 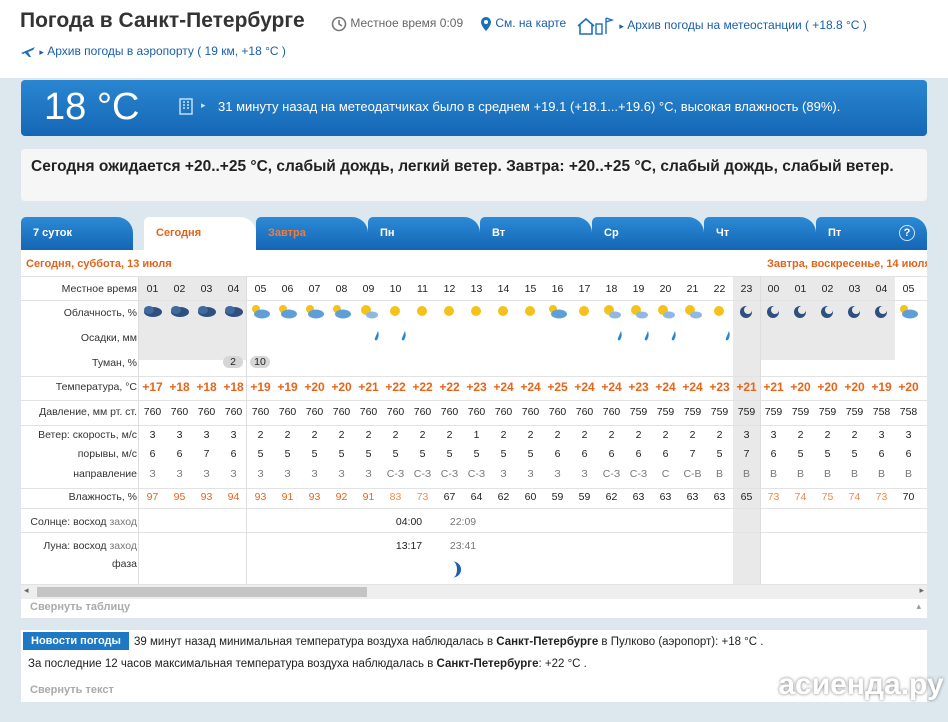 I want to click on map-link: См. на карте, so click(x=530, y=23).